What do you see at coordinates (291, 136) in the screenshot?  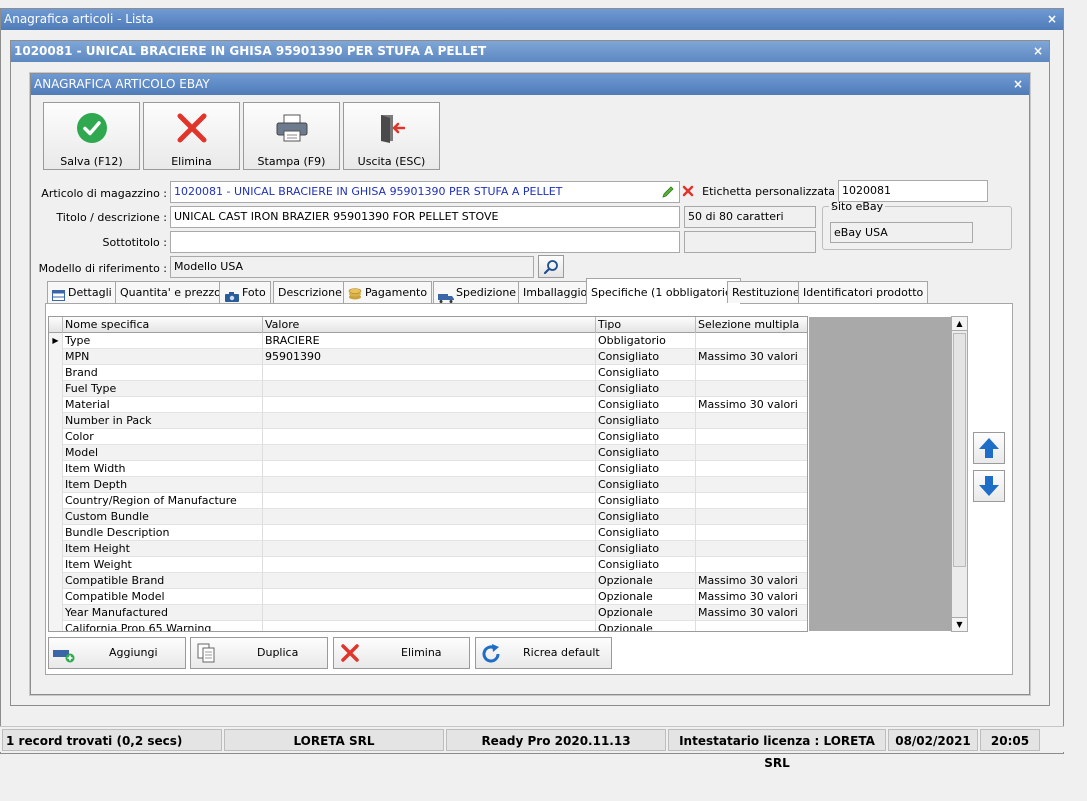 I see `print-button: Stampa (F9)` at bounding box center [291, 136].